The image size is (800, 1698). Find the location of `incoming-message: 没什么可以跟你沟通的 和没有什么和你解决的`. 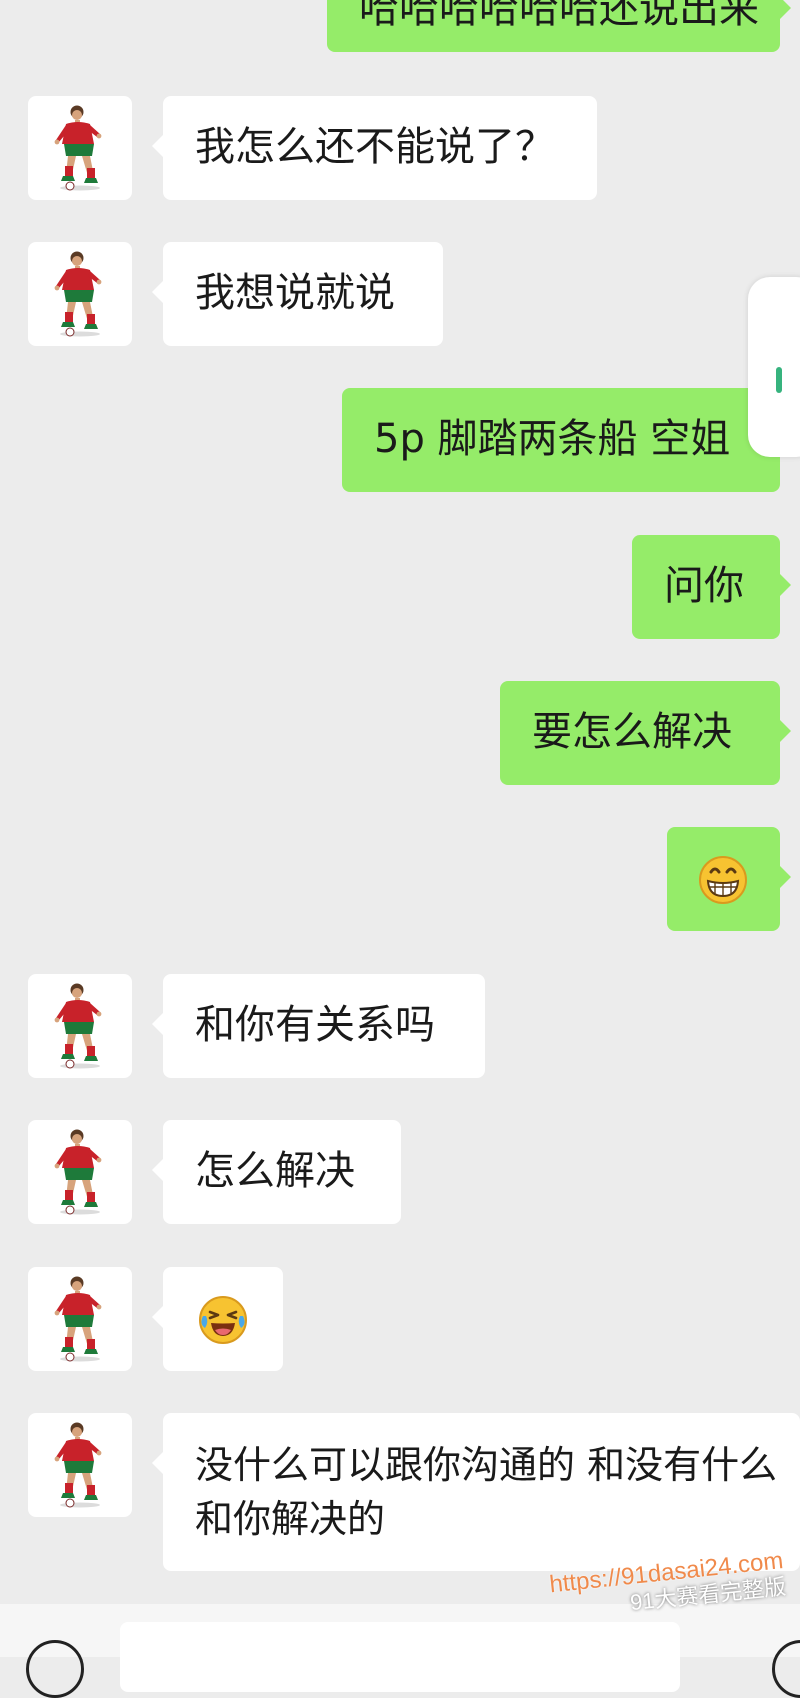

incoming-message: 没什么可以跟你沟通的 和没有什么和你解决的 is located at coordinates (476, 1492).